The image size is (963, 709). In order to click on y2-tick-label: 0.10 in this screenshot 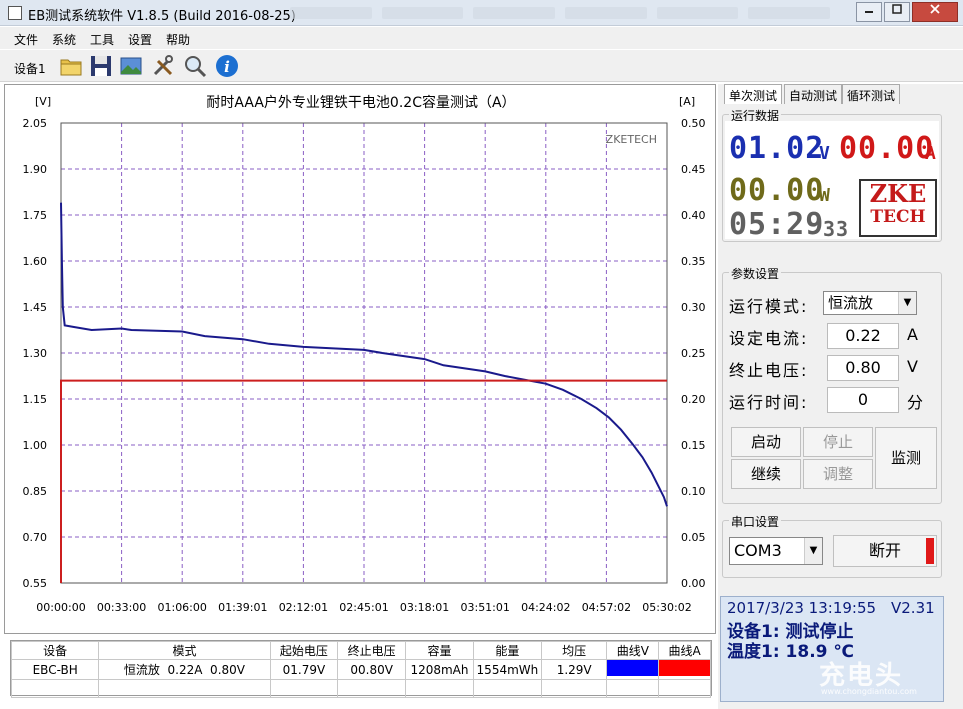, I will do `click(693, 491)`.